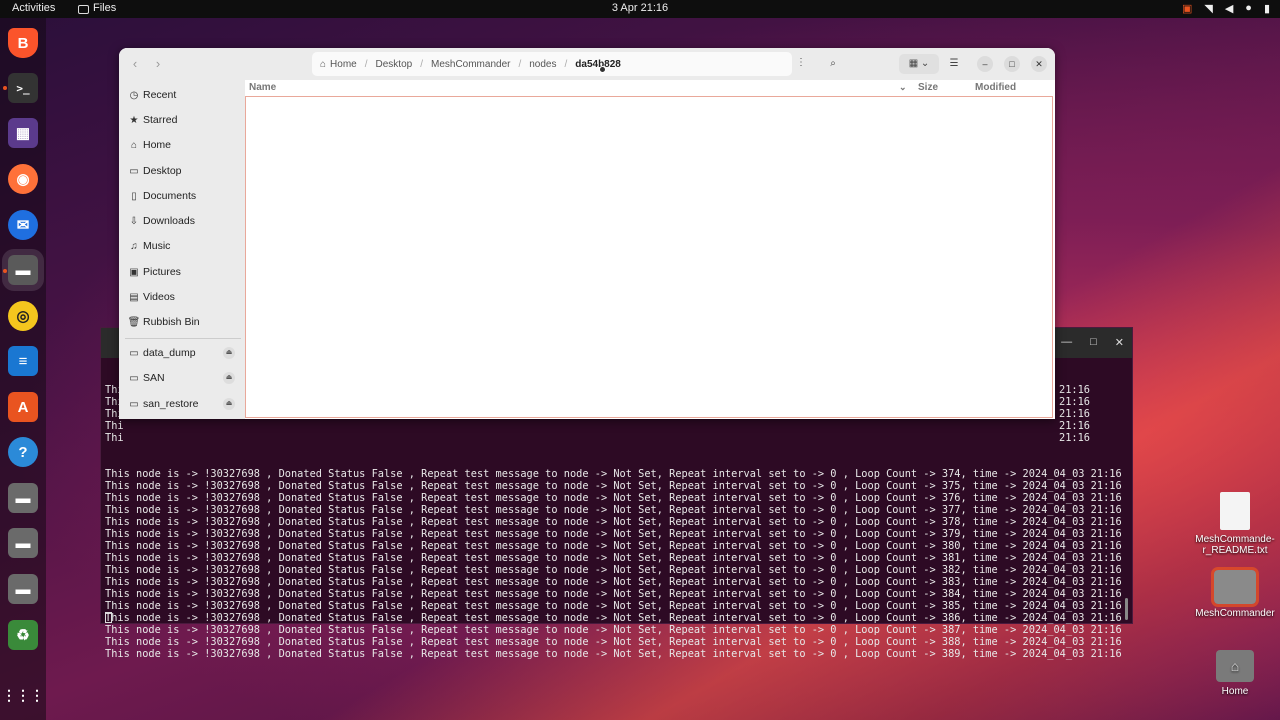  I want to click on column-name: Name, so click(262, 87).